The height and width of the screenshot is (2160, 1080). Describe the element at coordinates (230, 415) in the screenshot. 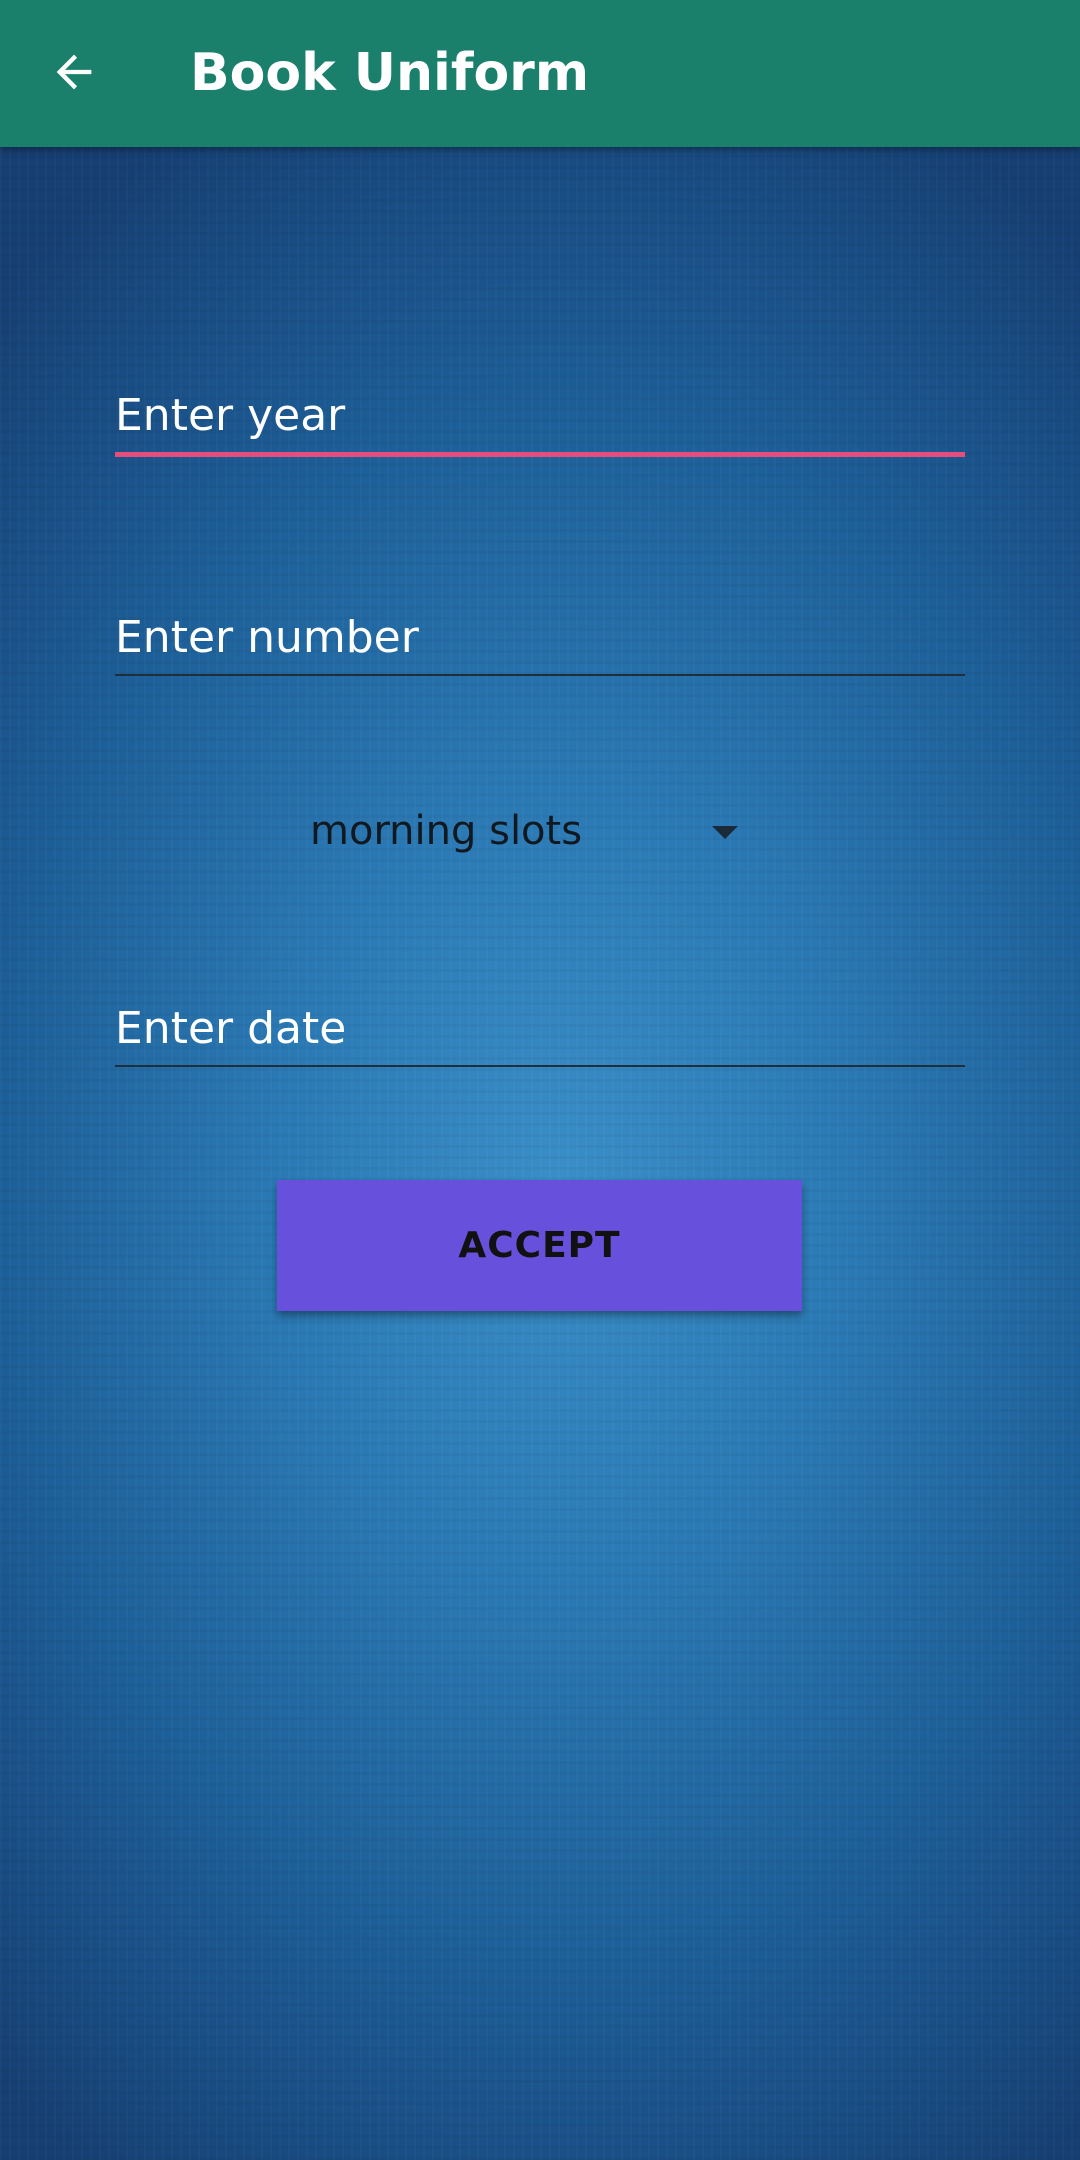

I see `year-field-placeholder: Enter year` at that location.